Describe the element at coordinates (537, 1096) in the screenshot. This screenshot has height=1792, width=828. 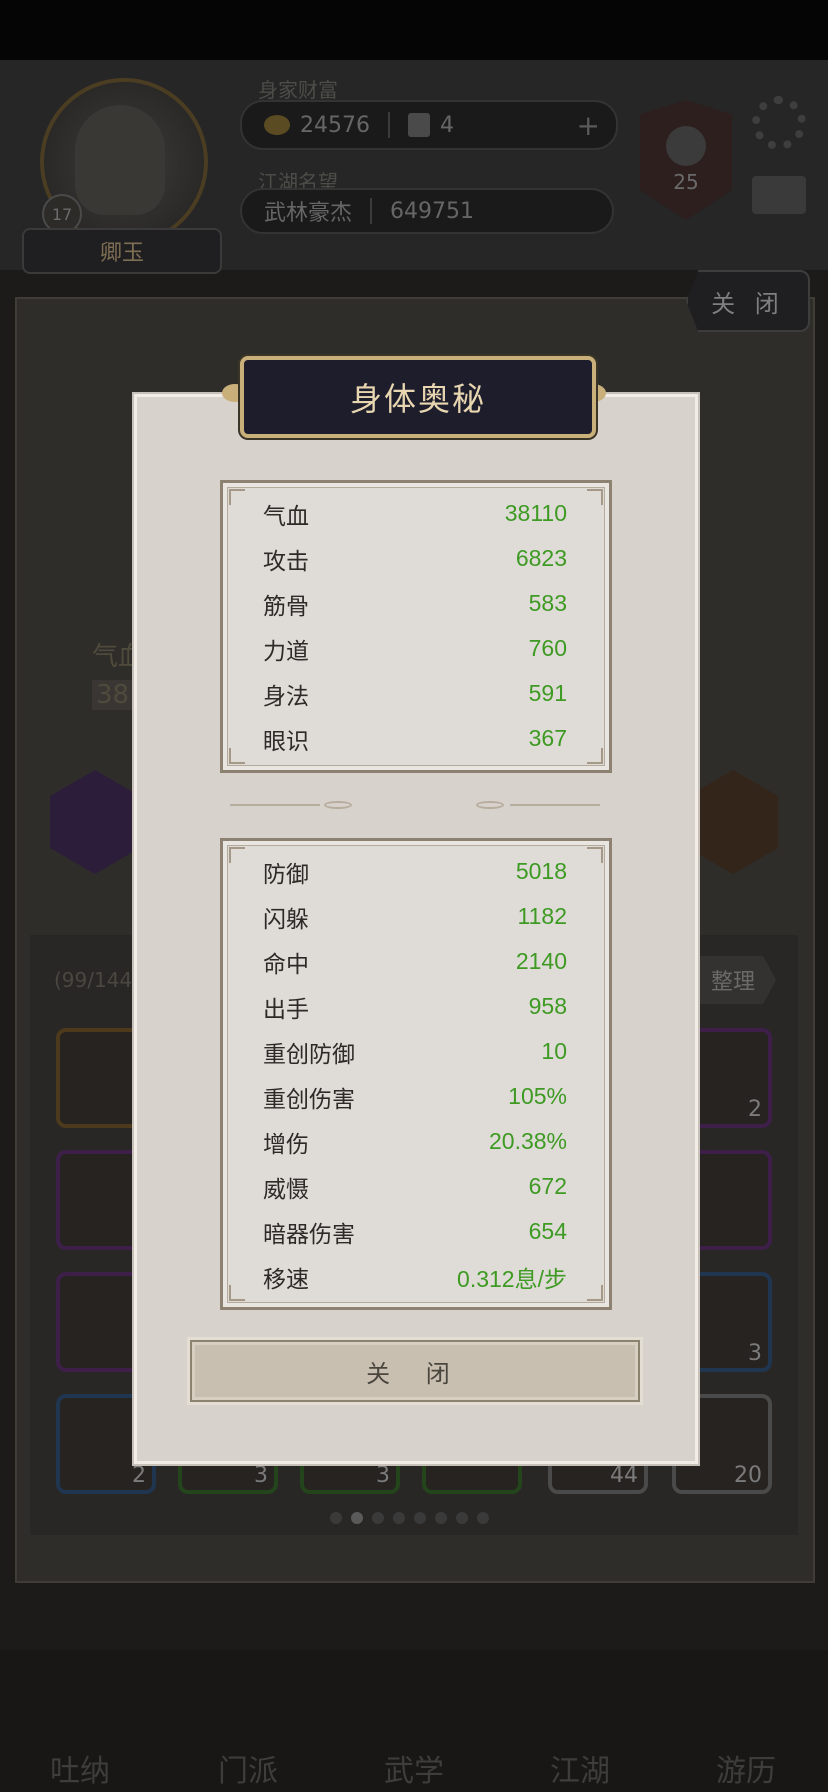
I see `stat-value: 105%` at that location.